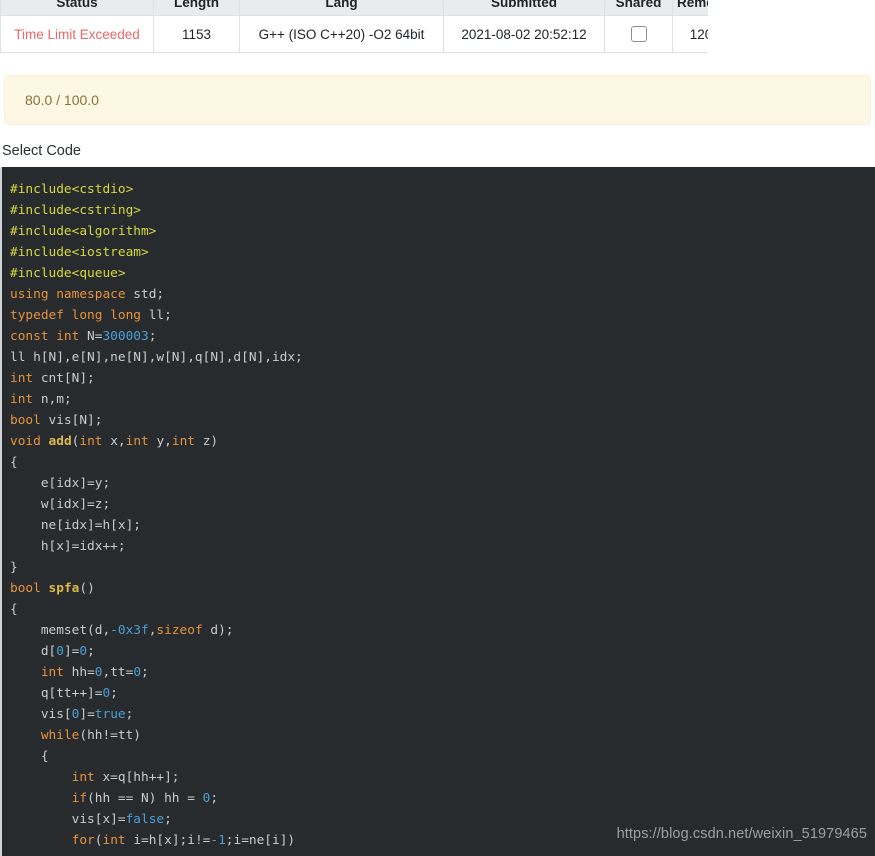 This screenshot has height=856, width=875. What do you see at coordinates (64, 588) in the screenshot?
I see `code-token: spfa` at bounding box center [64, 588].